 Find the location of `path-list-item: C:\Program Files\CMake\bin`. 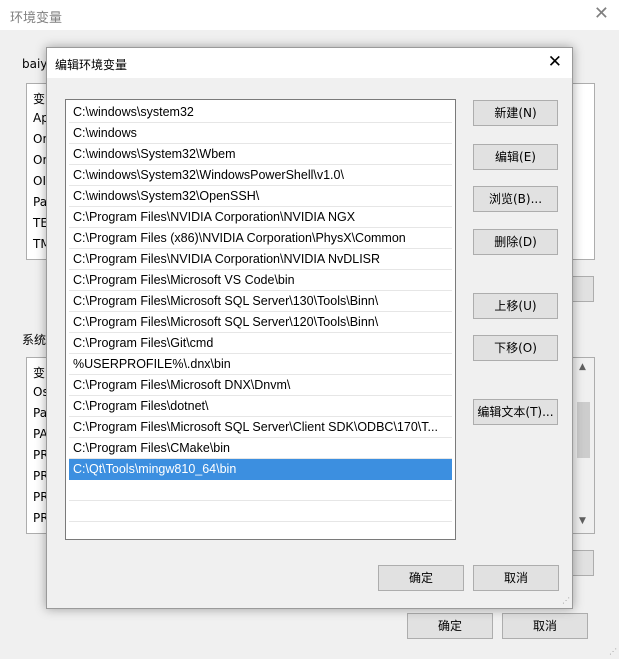

path-list-item: C:\Program Files\CMake\bin is located at coordinates (260, 448).